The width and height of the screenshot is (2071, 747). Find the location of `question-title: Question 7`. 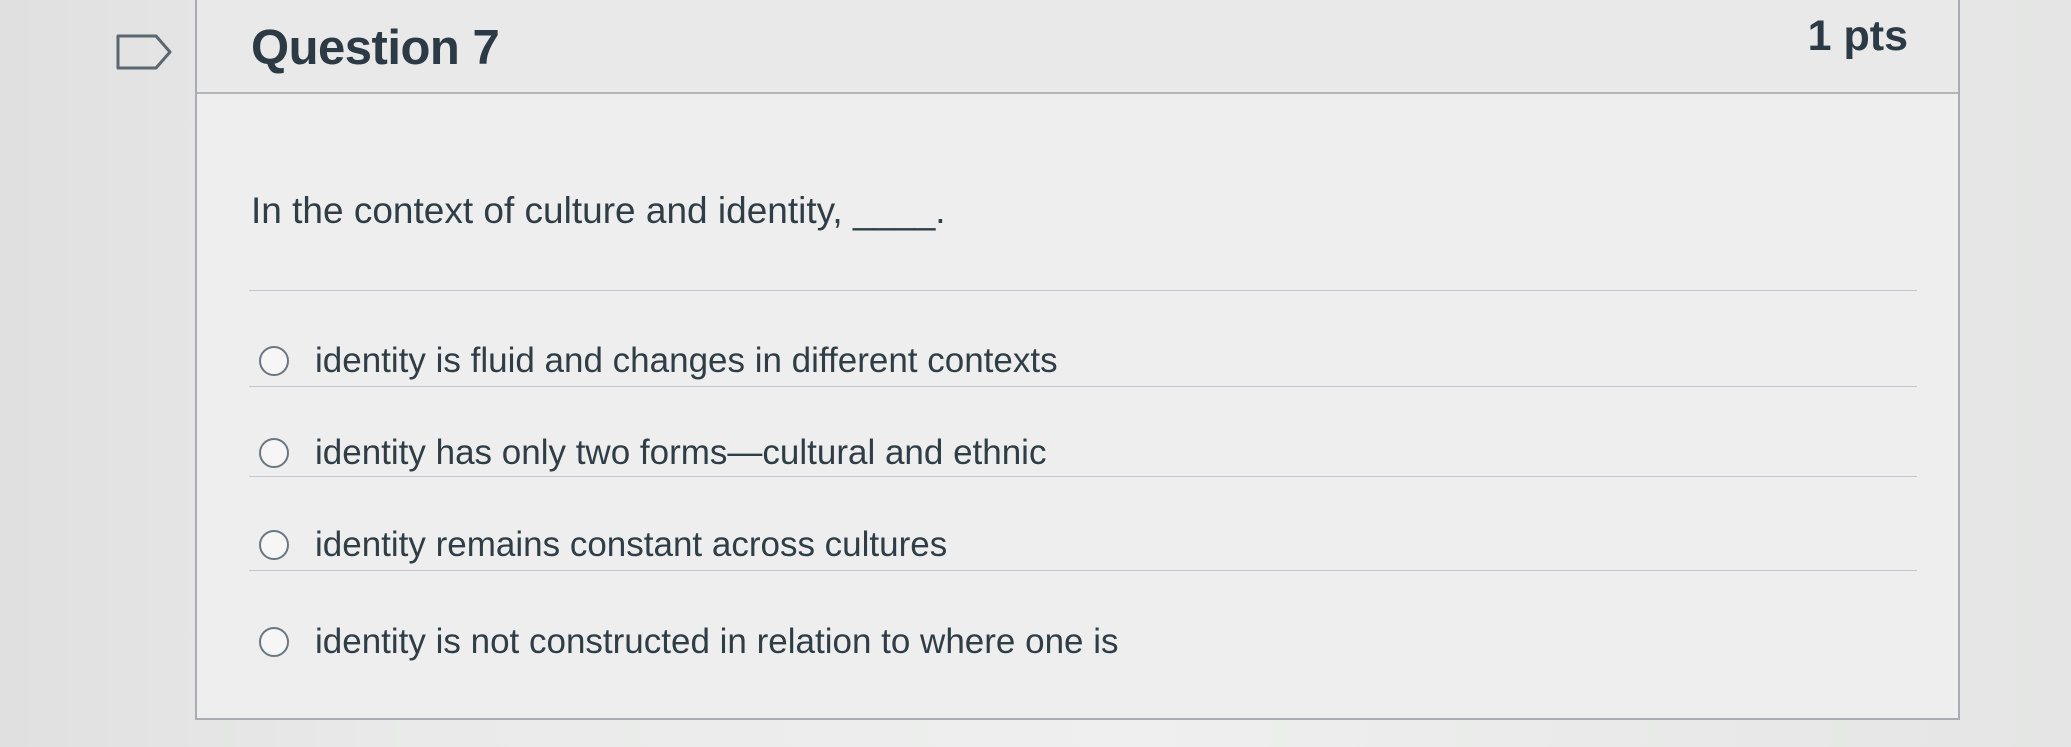

question-title: Question 7 is located at coordinates (375, 48).